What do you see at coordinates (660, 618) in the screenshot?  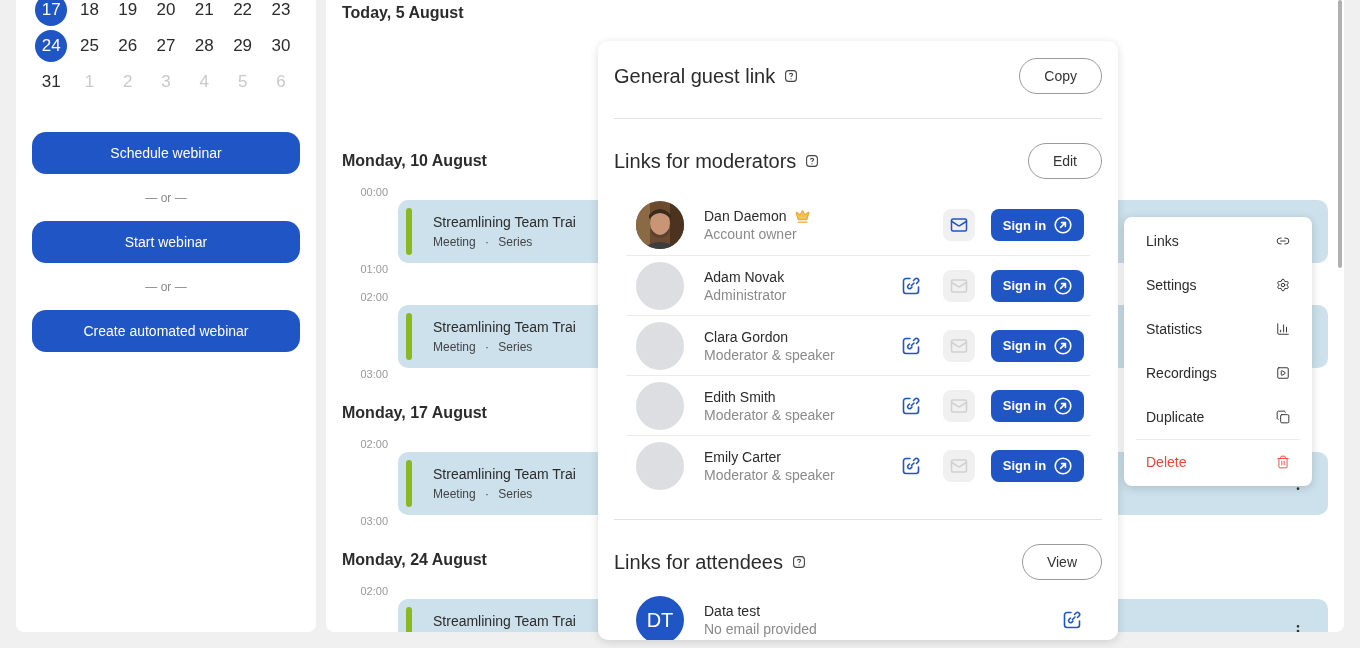 I see `avatar-initials: DT` at bounding box center [660, 618].